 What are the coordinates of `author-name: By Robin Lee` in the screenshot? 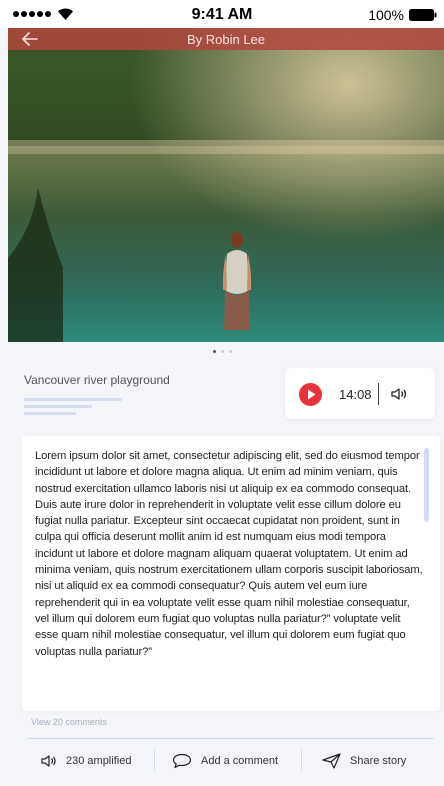 It's located at (226, 39).